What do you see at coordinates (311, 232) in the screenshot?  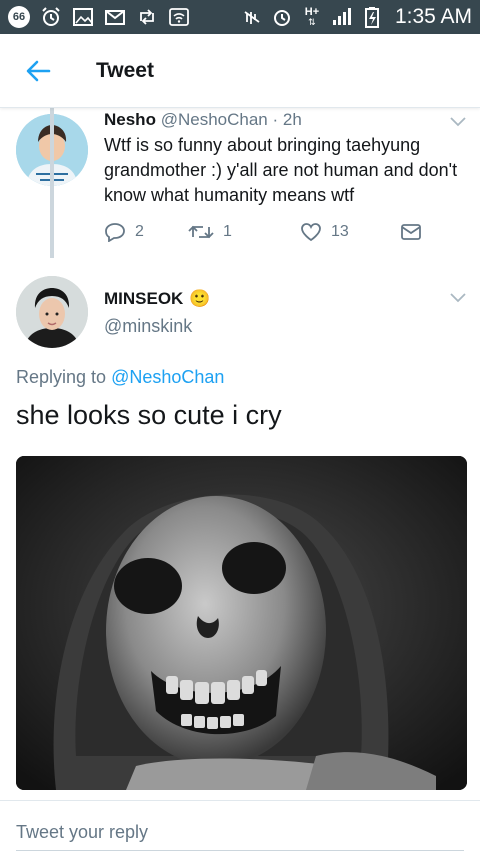 I see `heart-icon` at bounding box center [311, 232].